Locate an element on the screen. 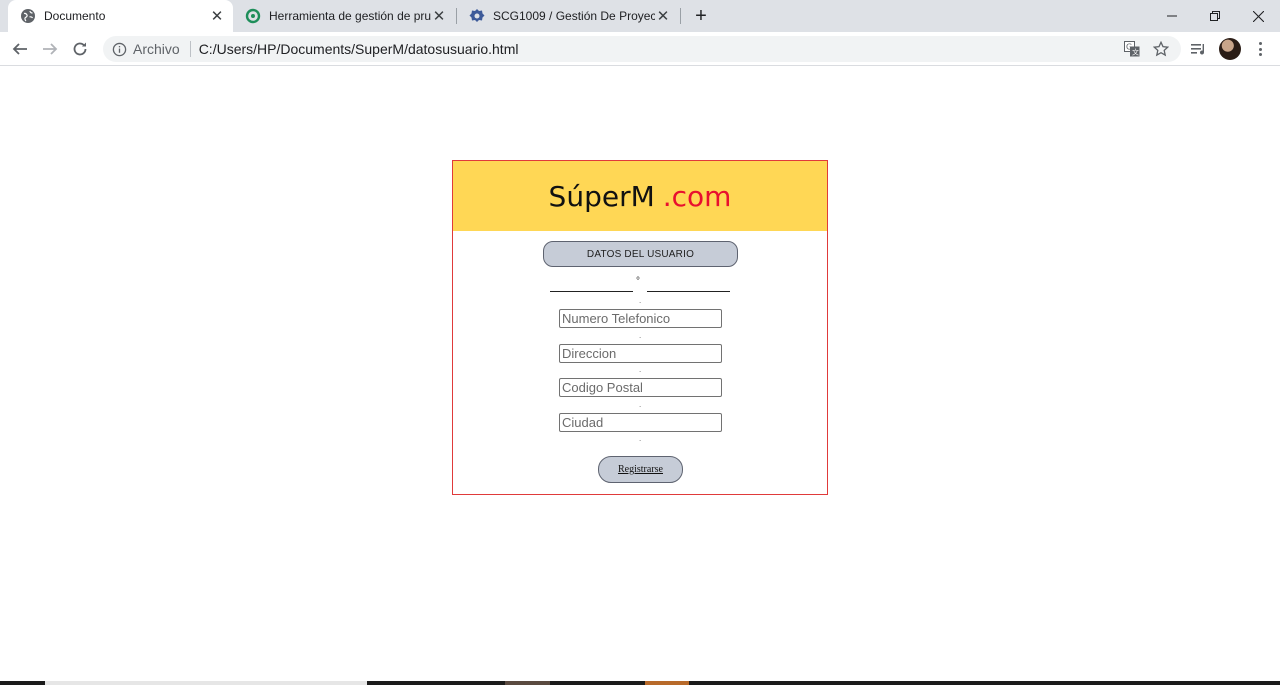 The width and height of the screenshot is (1280, 685). address-input is located at coordinates (640, 353).